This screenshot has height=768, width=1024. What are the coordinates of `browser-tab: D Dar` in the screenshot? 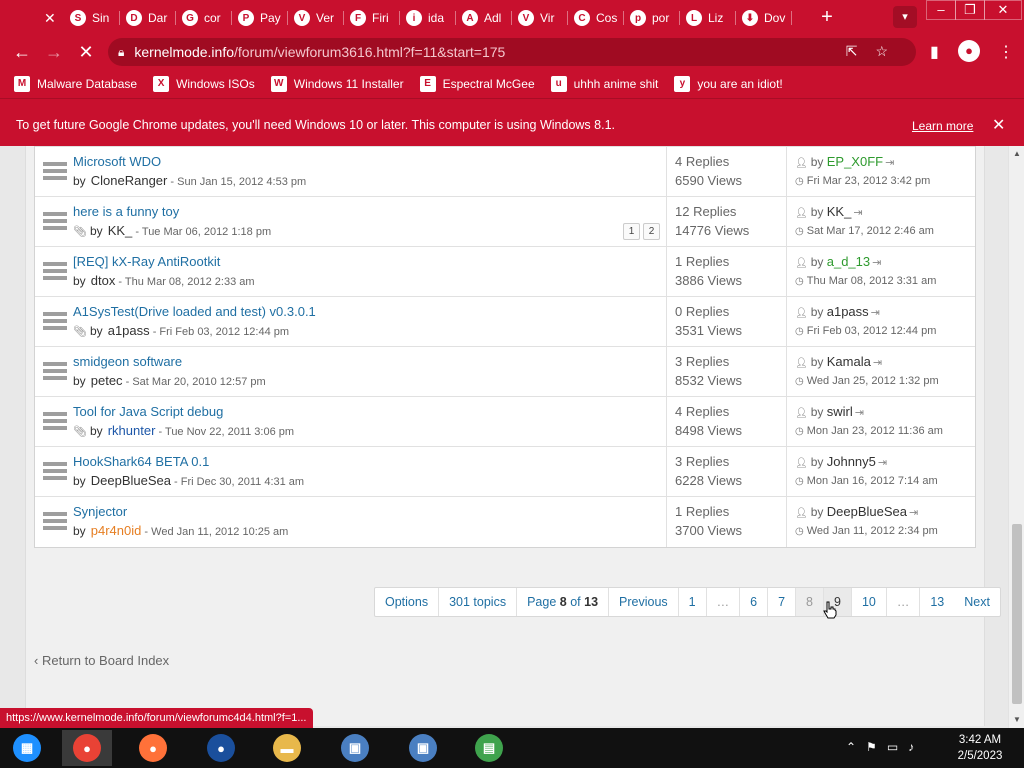 It's located at (148, 18).